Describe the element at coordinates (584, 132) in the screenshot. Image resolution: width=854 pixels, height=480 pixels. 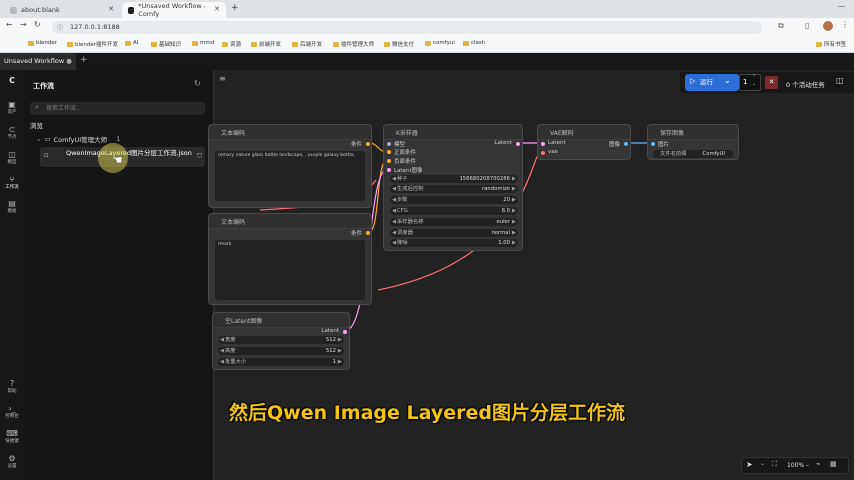
I see `node-title: VAE解码` at that location.